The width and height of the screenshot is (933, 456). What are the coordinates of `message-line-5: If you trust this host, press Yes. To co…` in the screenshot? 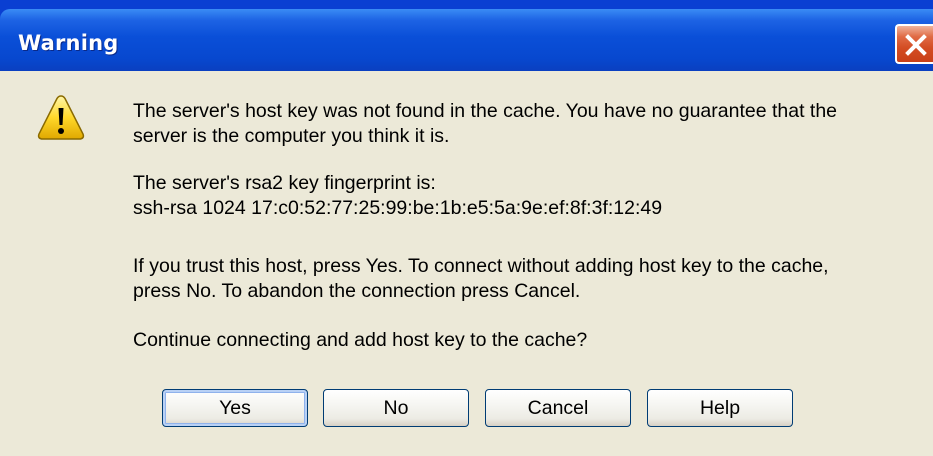 It's located at (481, 266).